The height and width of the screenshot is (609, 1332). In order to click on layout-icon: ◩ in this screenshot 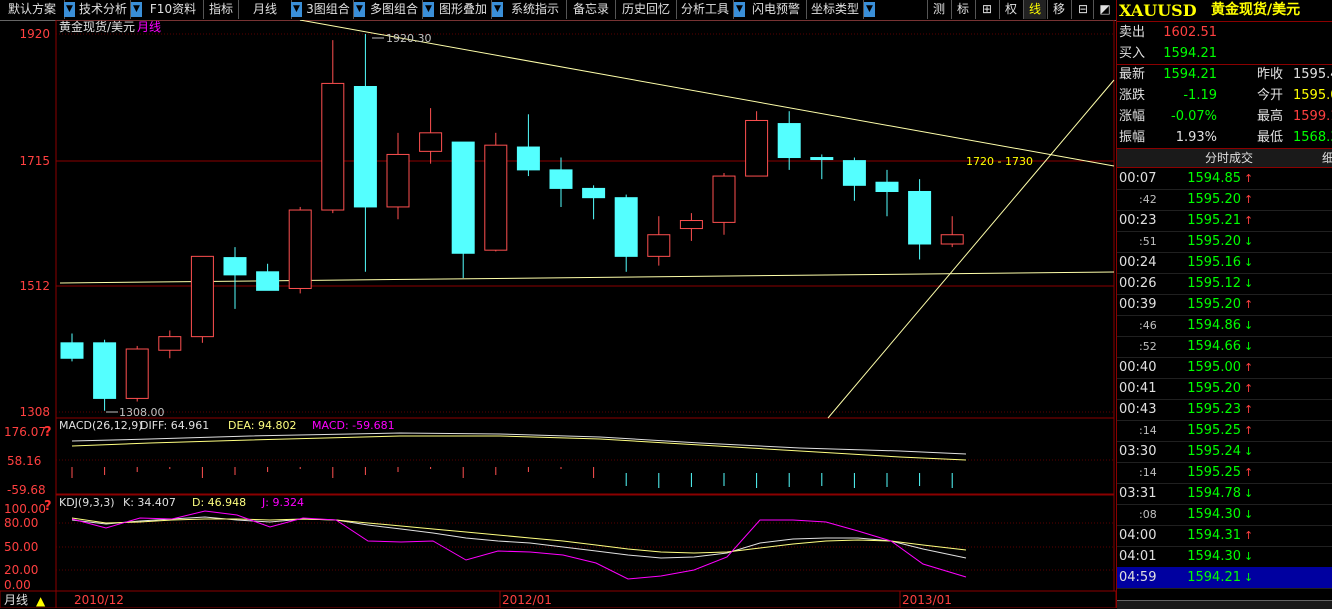, I will do `click(1104, 9)`.